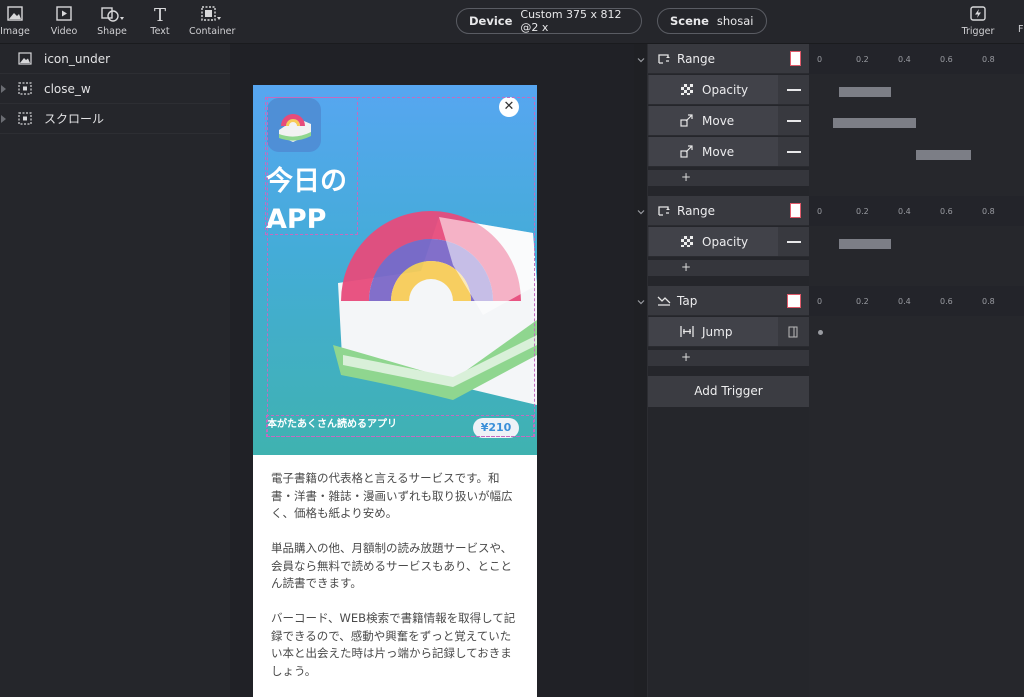  I want to click on video-tool-button: Video, so click(64, 20).